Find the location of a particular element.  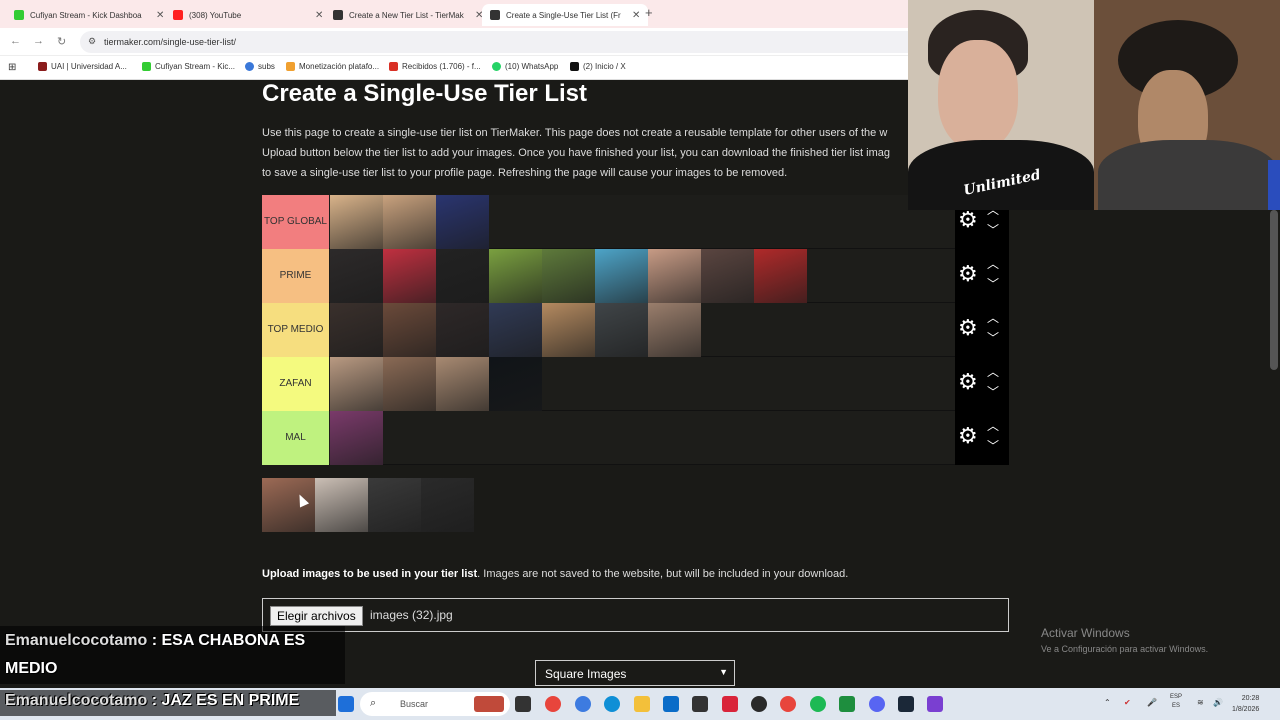

apps-icon: ⊞ is located at coordinates (12, 67).